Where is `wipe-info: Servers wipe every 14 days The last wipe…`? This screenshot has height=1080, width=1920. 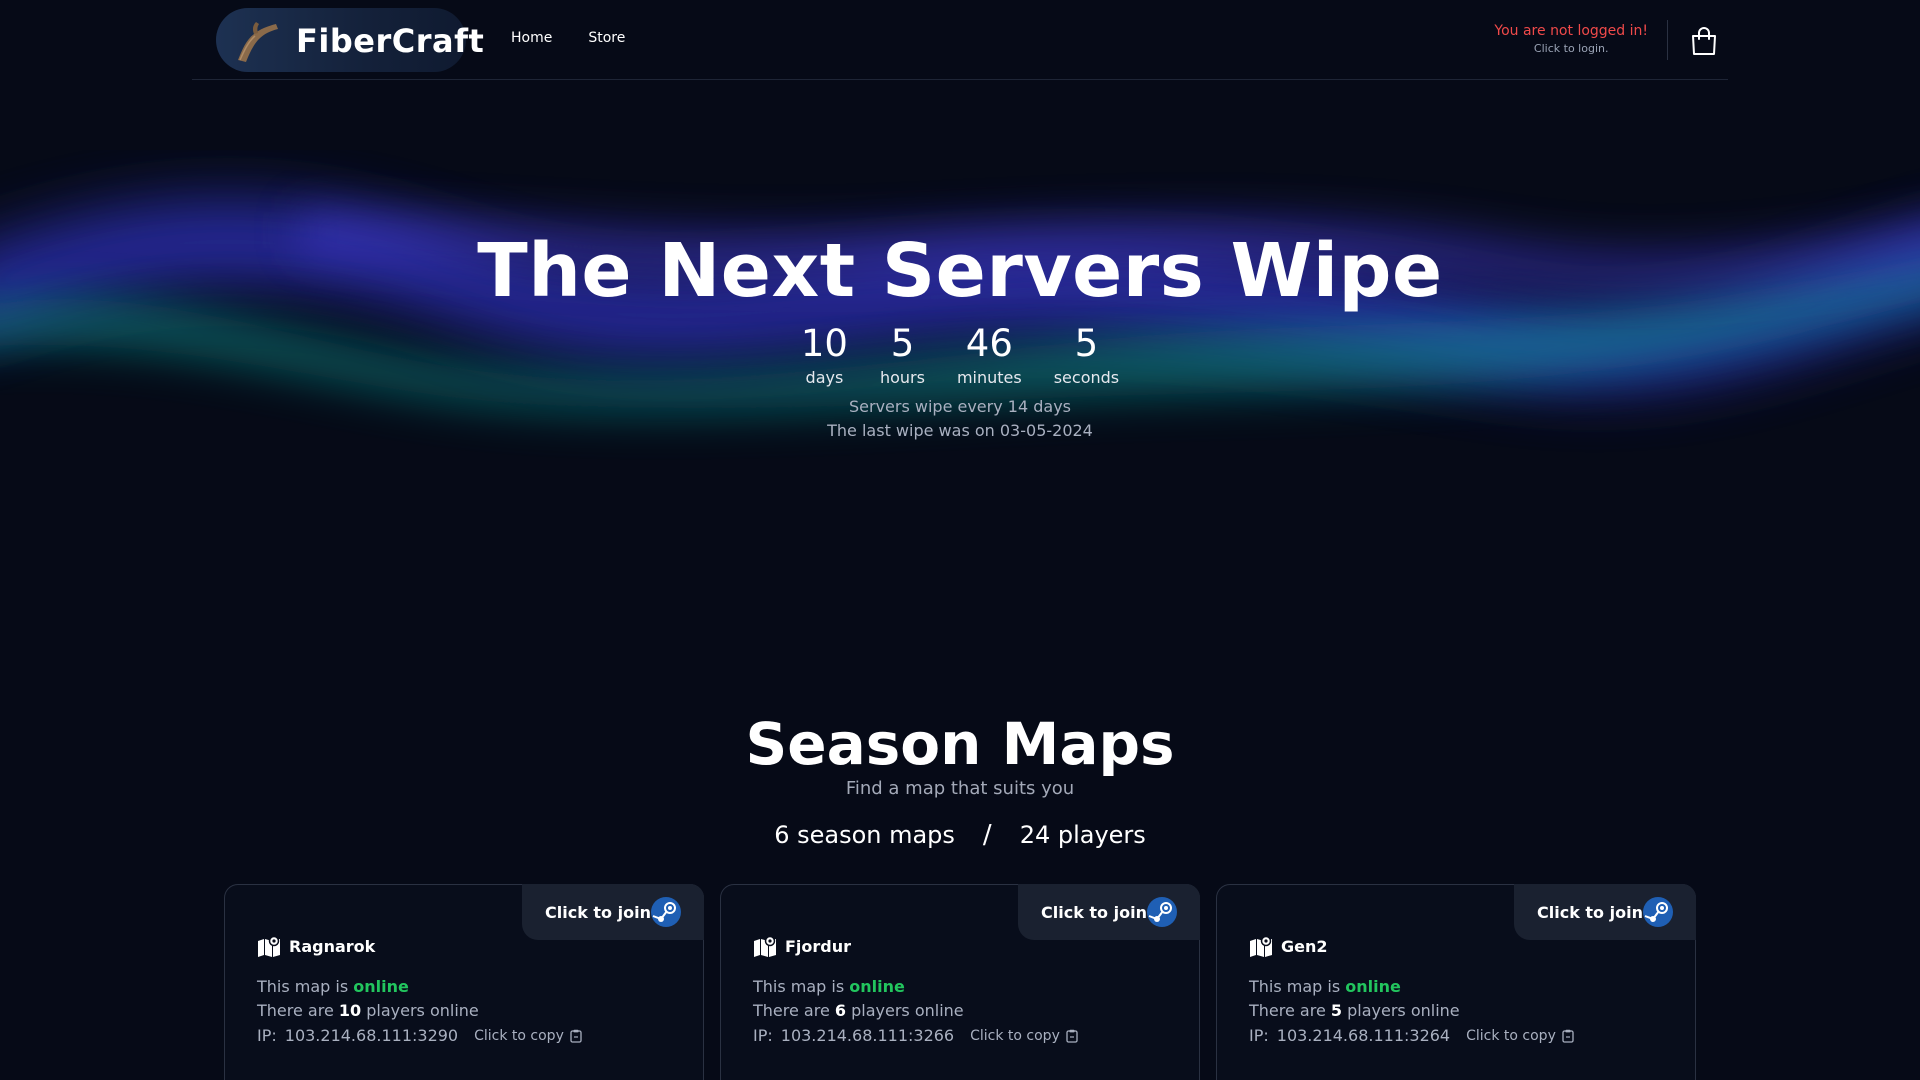 wipe-info: Servers wipe every 14 days The last wipe… is located at coordinates (960, 419).